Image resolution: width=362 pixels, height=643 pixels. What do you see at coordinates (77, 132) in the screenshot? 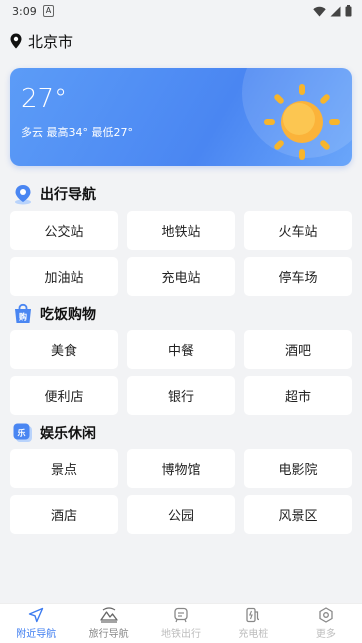
I see `weather-description: 多云 最高34° 最低27°` at bounding box center [77, 132].